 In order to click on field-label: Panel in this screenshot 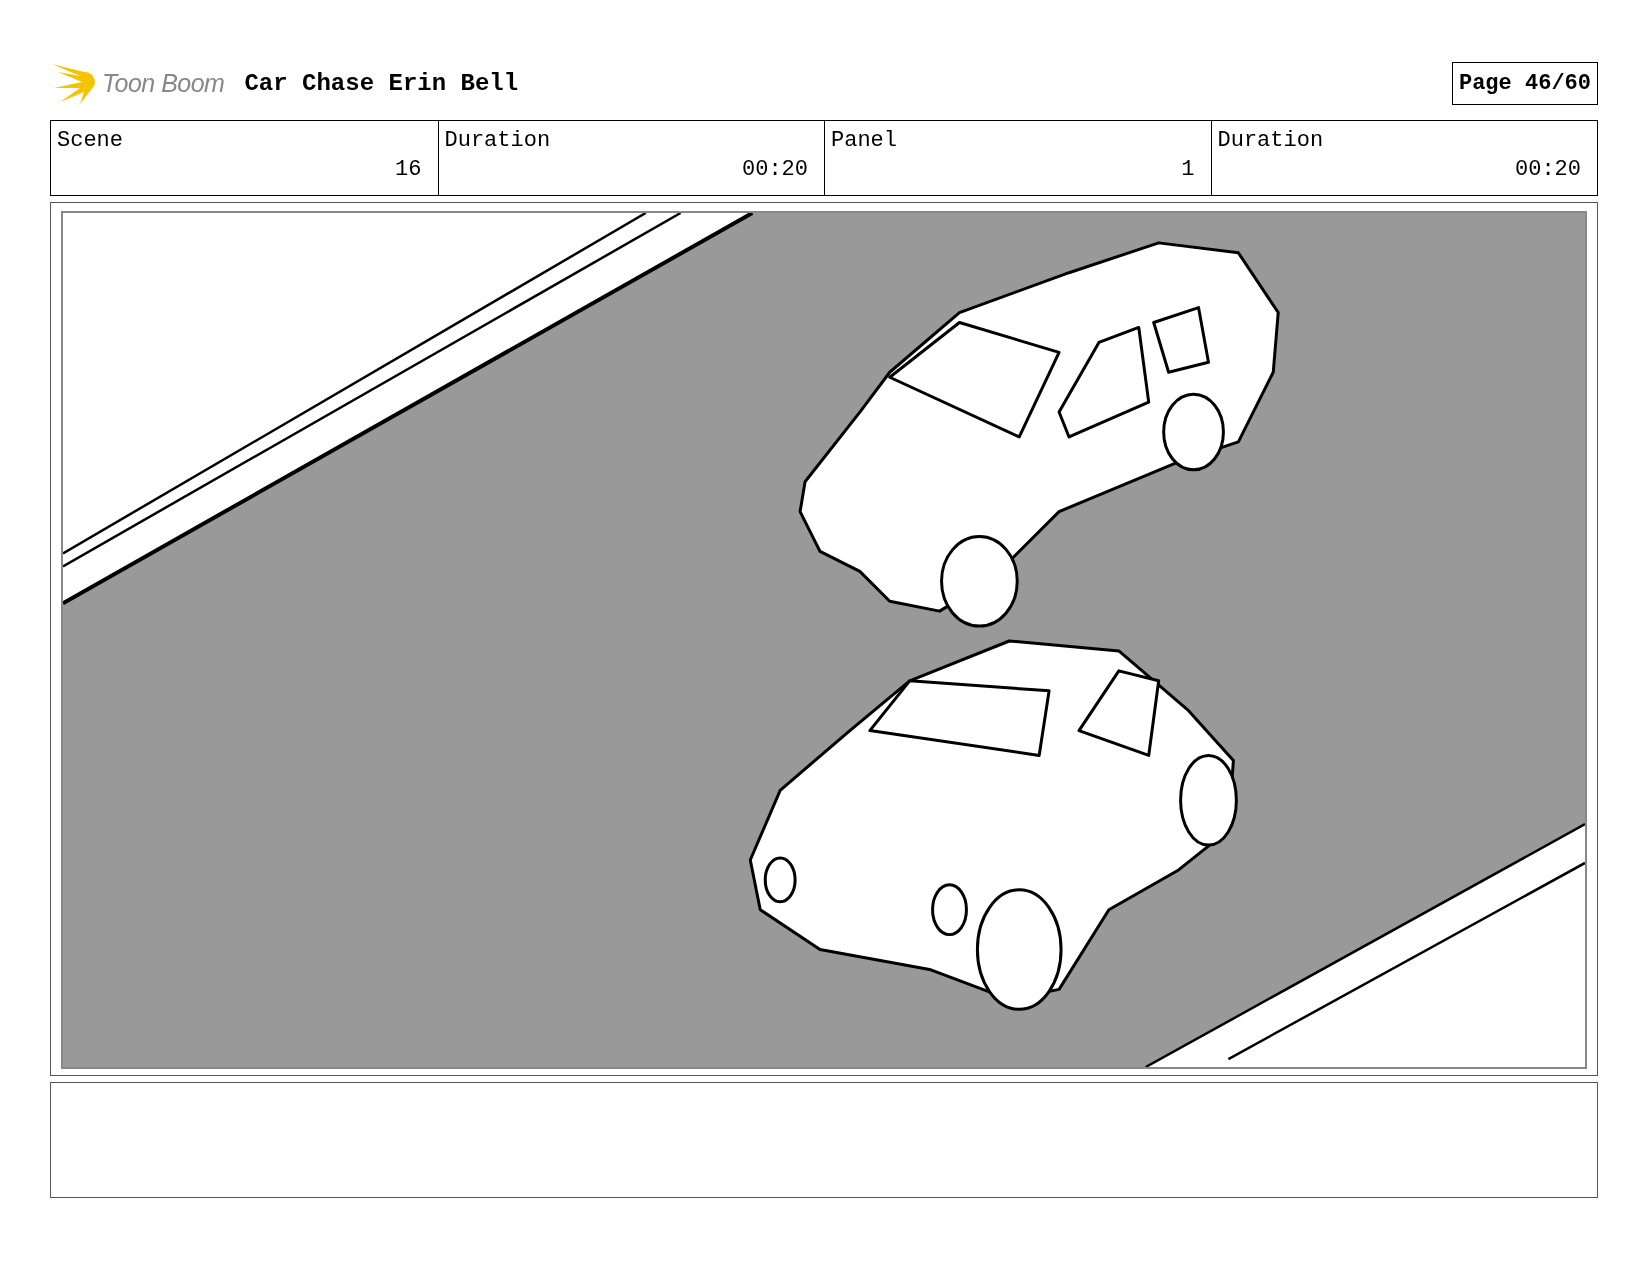, I will do `click(864, 141)`.